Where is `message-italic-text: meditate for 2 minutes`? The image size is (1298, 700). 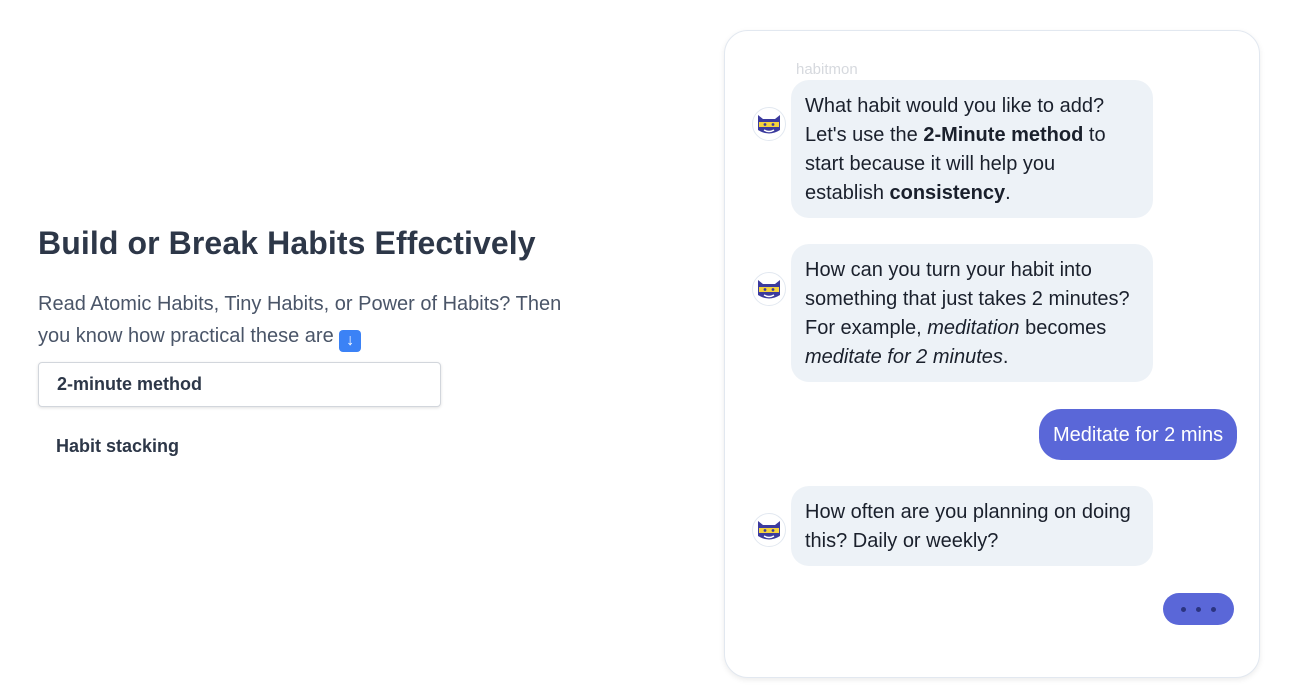
message-italic-text: meditate for 2 minutes is located at coordinates (904, 357).